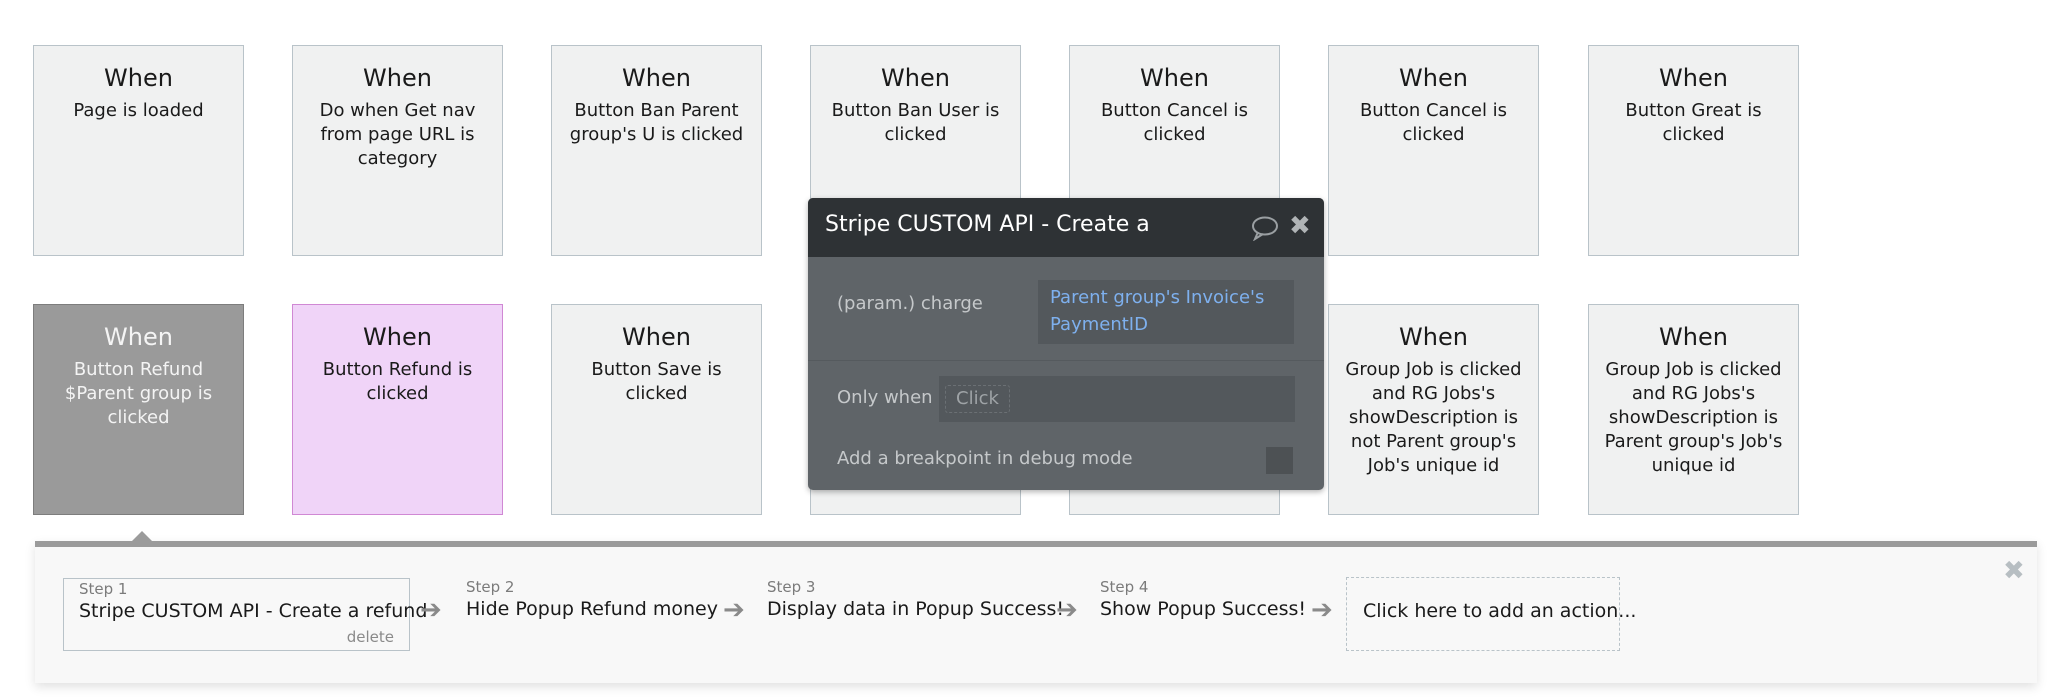 Image resolution: width=2048 pixels, height=699 pixels. Describe the element at coordinates (791, 587) in the screenshot. I see `step-number: Step 3` at that location.